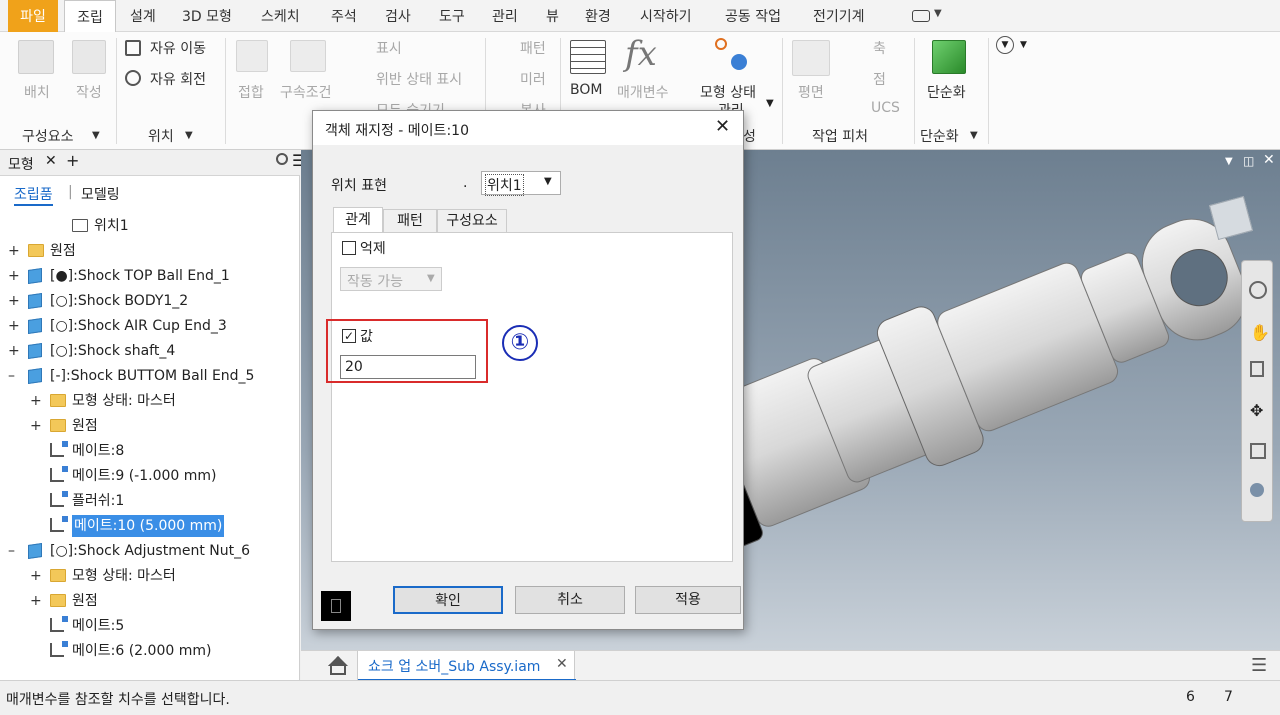 This screenshot has width=1280, height=715. What do you see at coordinates (666, 16) in the screenshot?
I see `menu-get-started: 시작하기` at bounding box center [666, 16].